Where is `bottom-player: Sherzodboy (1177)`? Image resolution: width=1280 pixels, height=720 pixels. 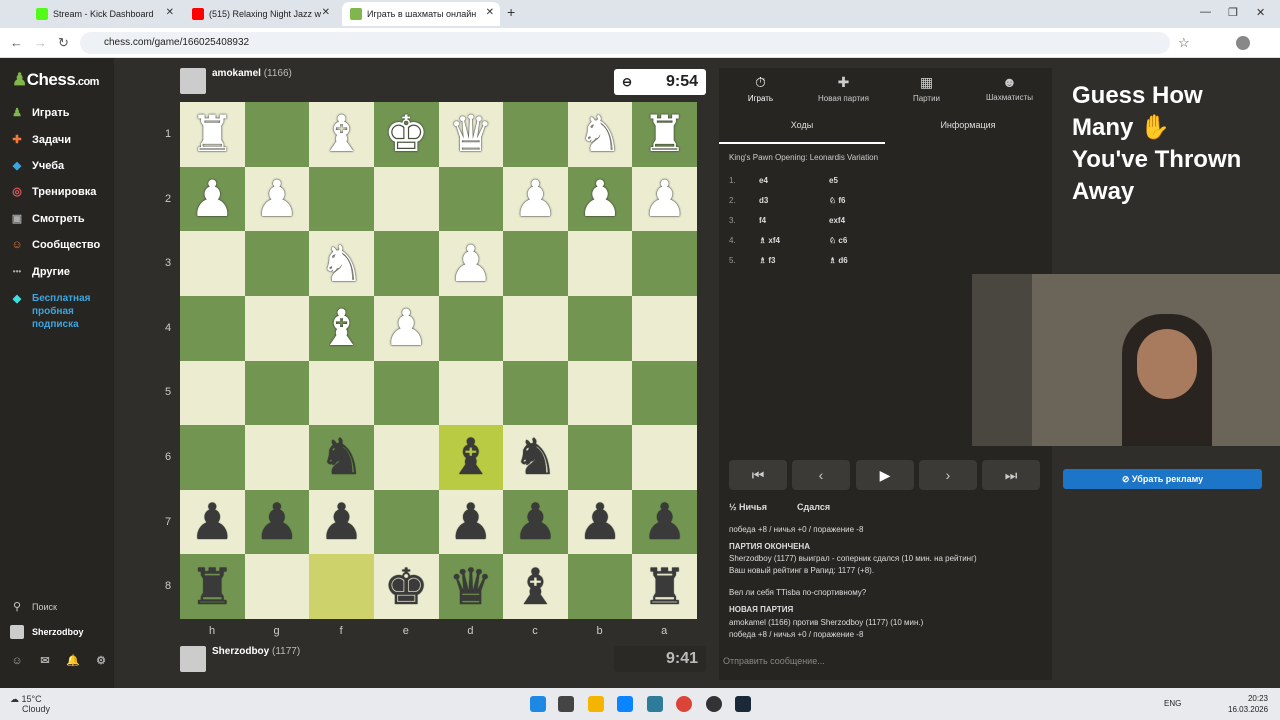
bottom-player: Sherzodboy (1177) is located at coordinates (240, 659).